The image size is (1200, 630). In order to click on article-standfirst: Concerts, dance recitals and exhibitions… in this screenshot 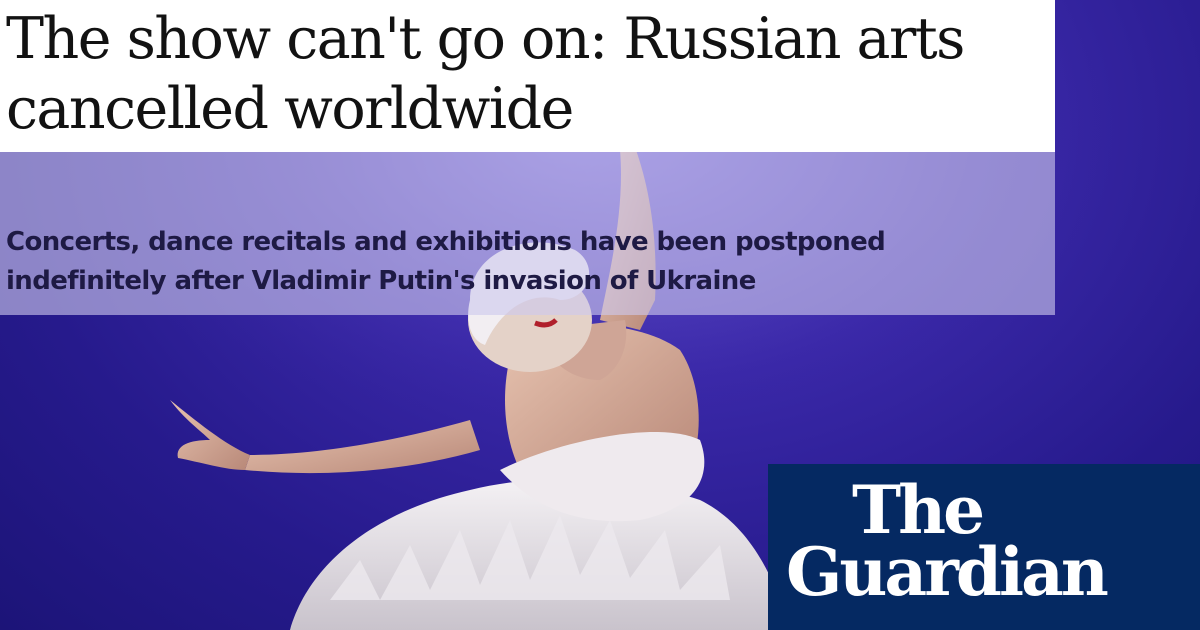, I will do `click(446, 261)`.